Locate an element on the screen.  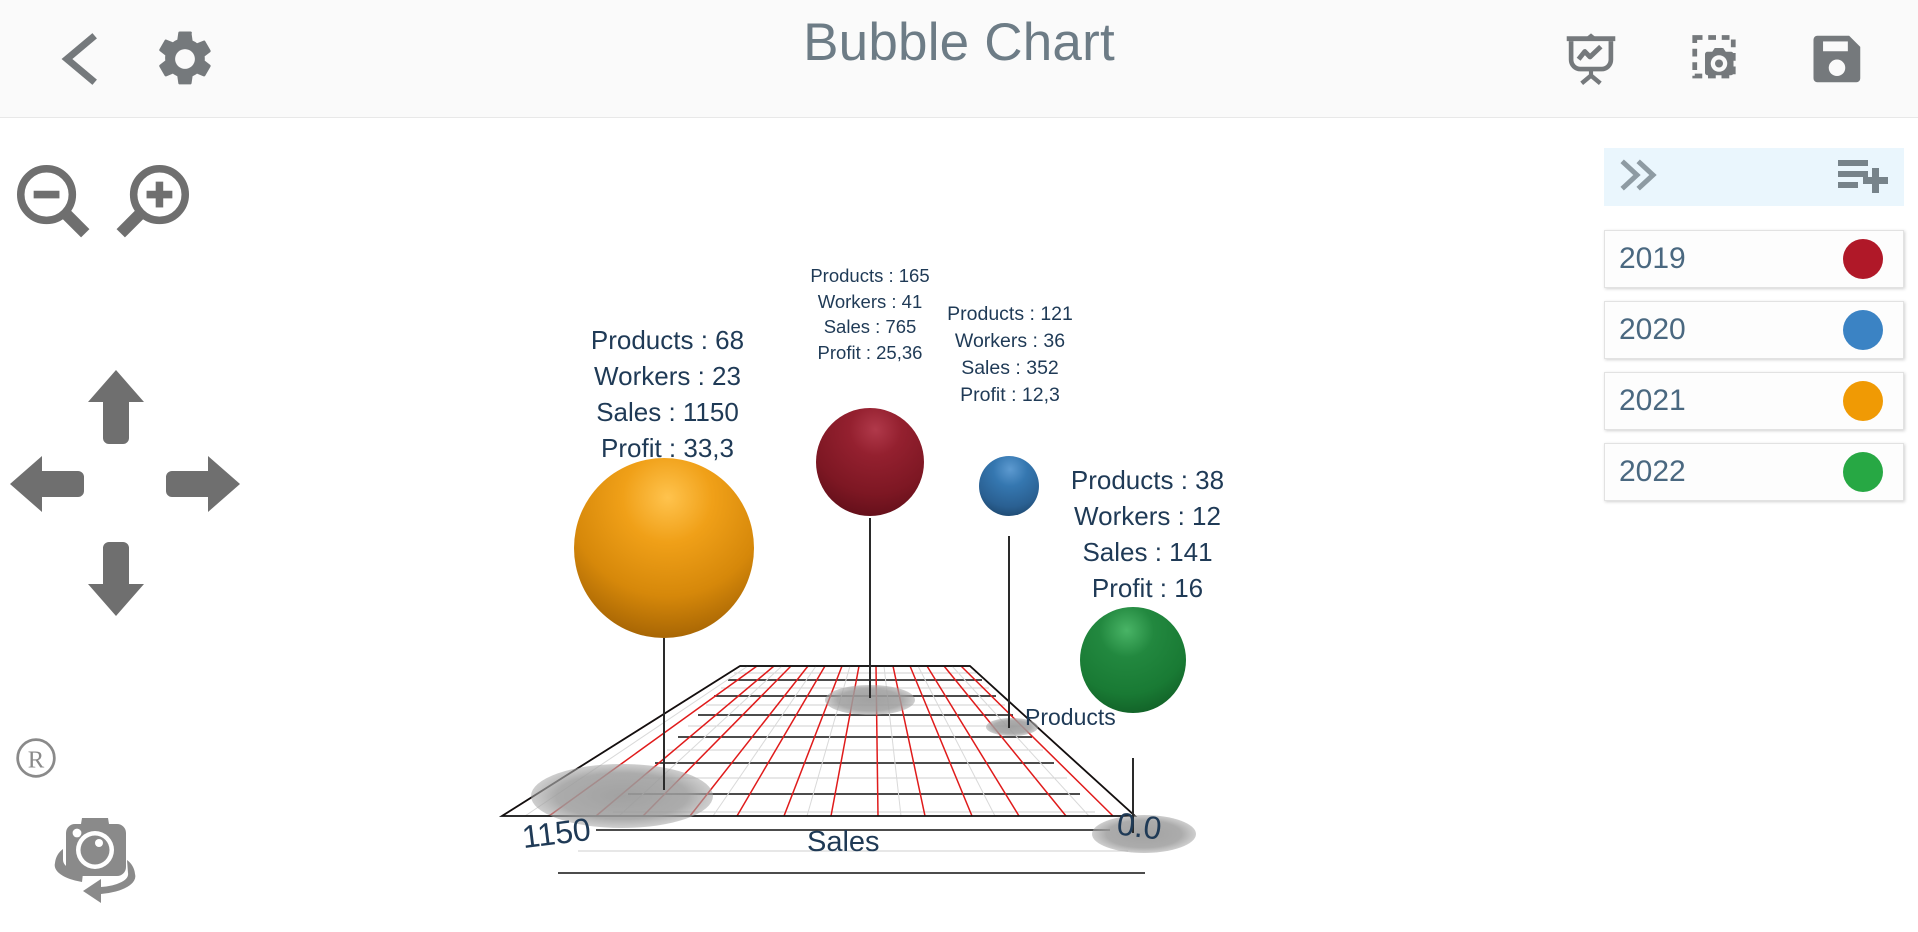
floppy-save-icon is located at coordinates (1837, 59).